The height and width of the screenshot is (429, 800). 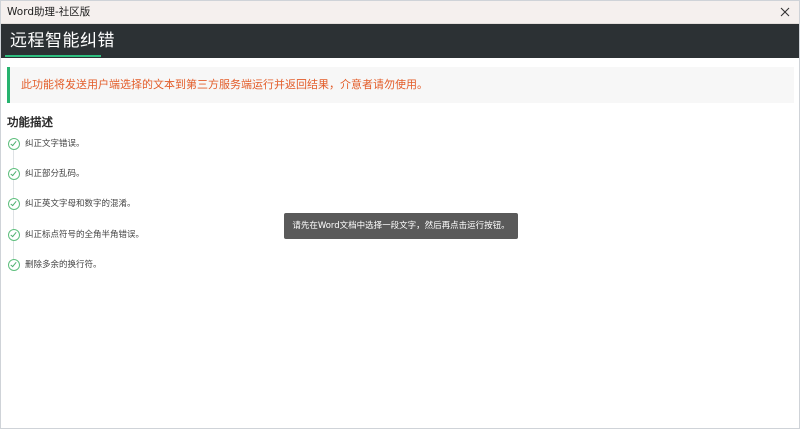 I want to click on feature-label: 纠正英文字母和数字的混淆。, so click(x=80, y=204).